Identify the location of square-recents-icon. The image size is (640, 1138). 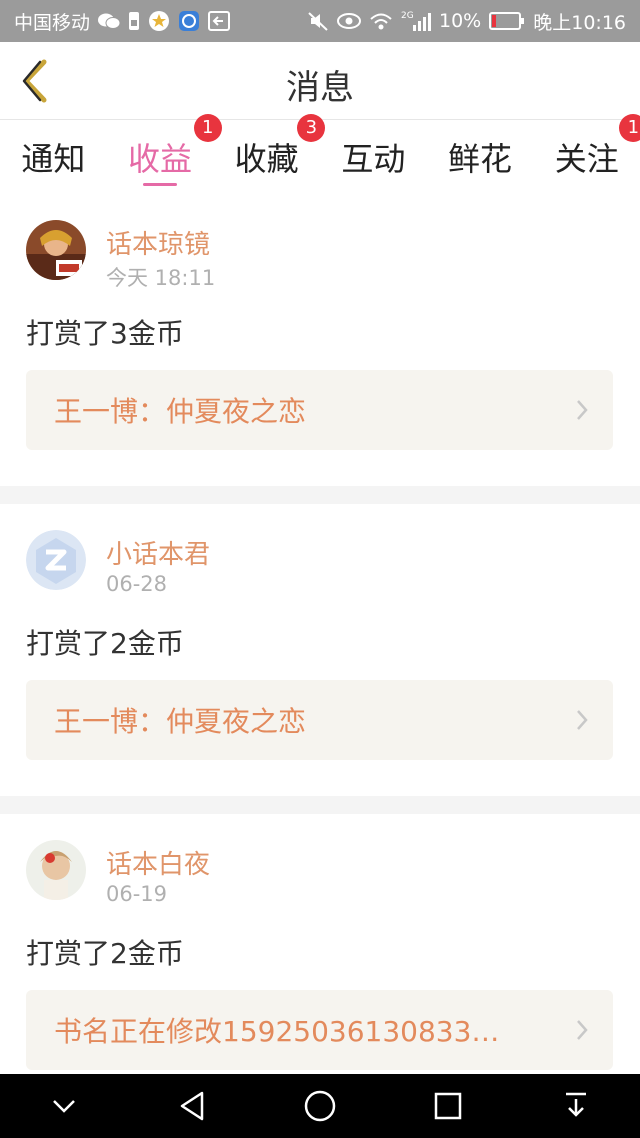
(448, 1106).